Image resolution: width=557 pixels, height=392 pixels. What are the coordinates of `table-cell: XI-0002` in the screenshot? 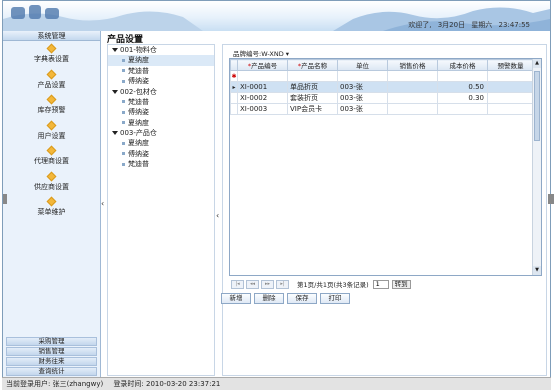 It's located at (262, 98).